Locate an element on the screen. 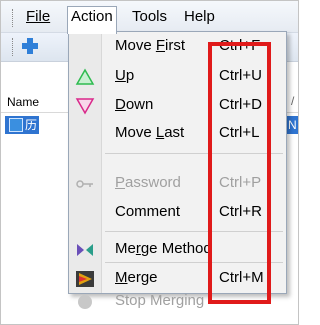 The height and width of the screenshot is (325, 320). menu-help: Help is located at coordinates (199, 17).